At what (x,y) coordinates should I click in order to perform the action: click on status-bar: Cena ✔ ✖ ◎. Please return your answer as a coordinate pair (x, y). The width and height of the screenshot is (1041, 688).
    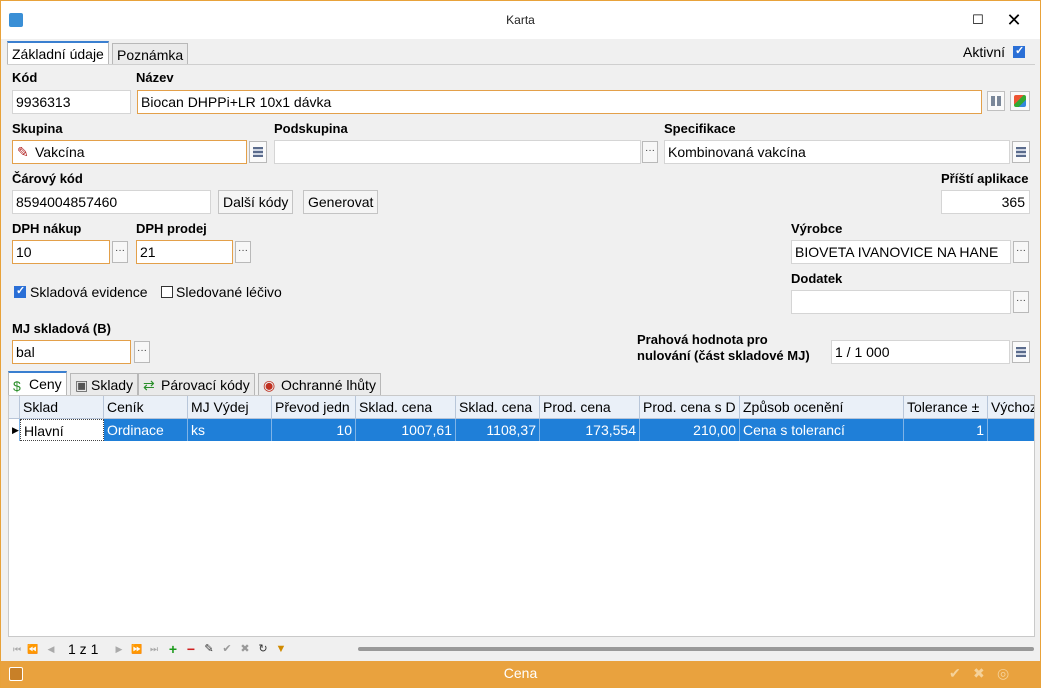
    Looking at the image, I should click on (520, 674).